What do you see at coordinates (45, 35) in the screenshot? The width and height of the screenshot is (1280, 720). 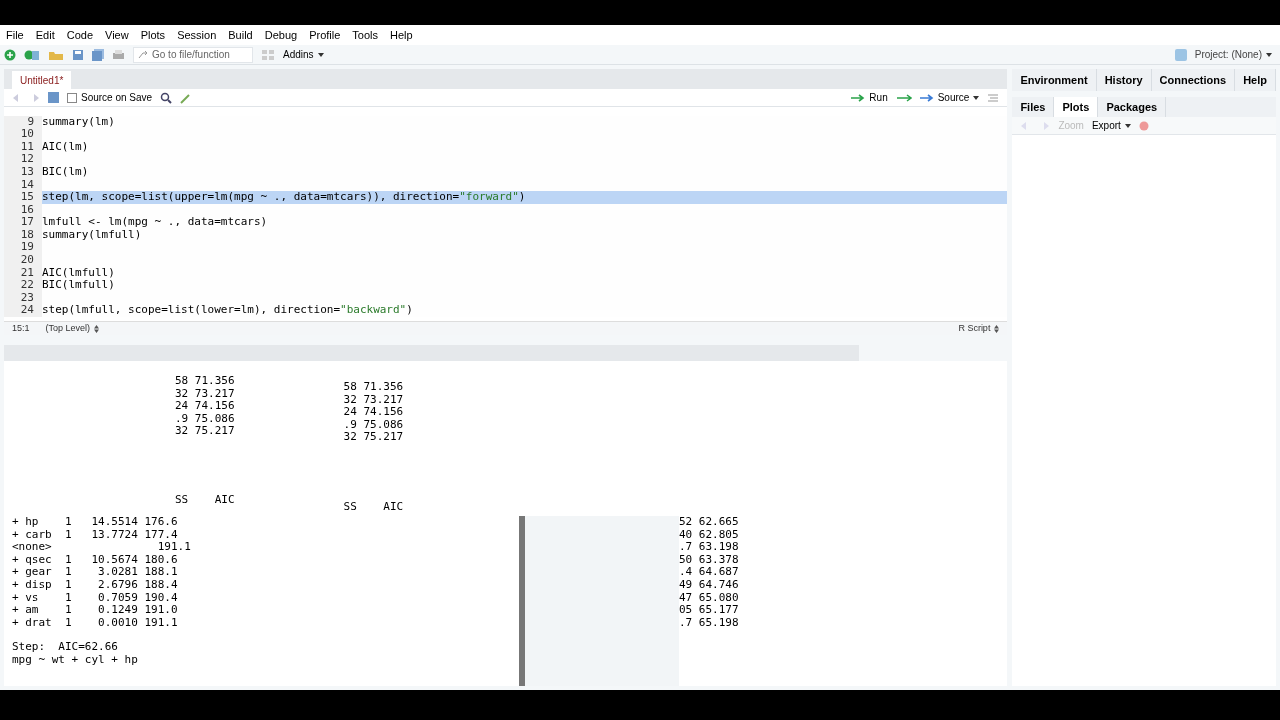 I see `menu-item: Edit` at bounding box center [45, 35].